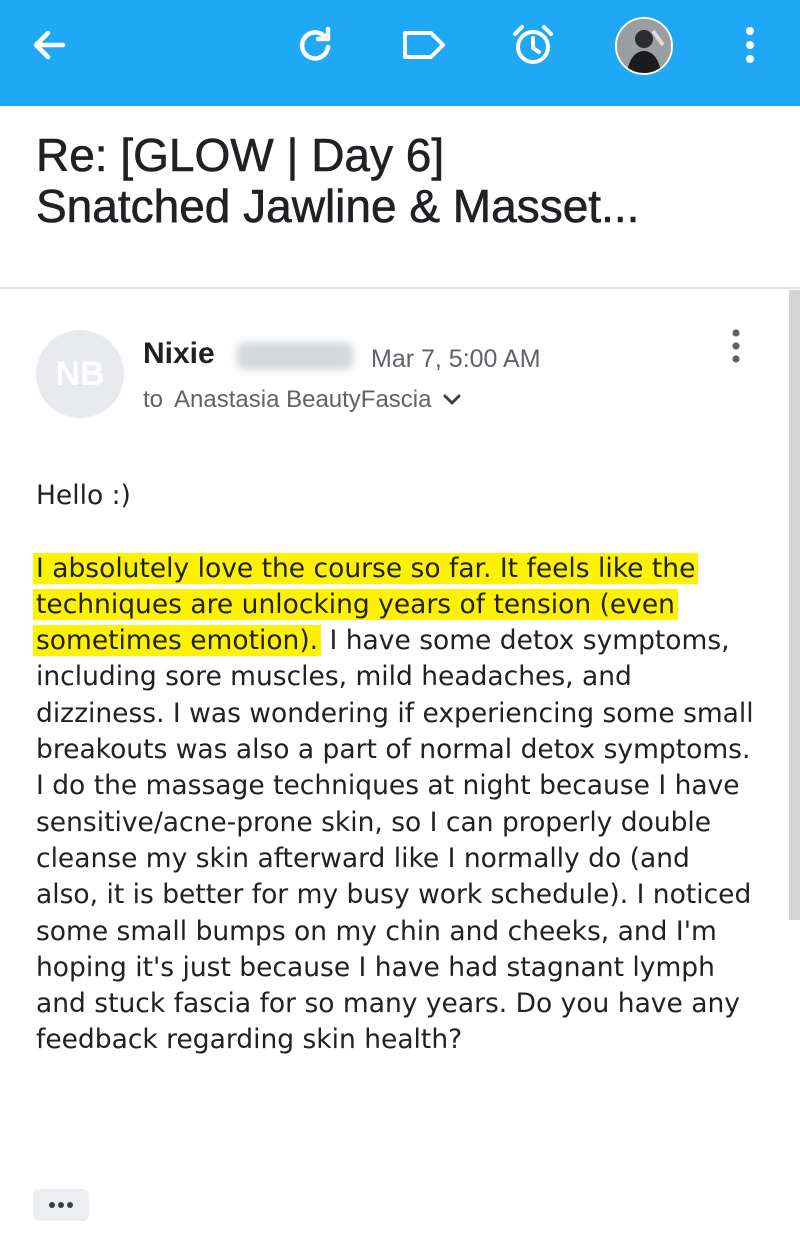  What do you see at coordinates (400, 288) in the screenshot?
I see `divider` at bounding box center [400, 288].